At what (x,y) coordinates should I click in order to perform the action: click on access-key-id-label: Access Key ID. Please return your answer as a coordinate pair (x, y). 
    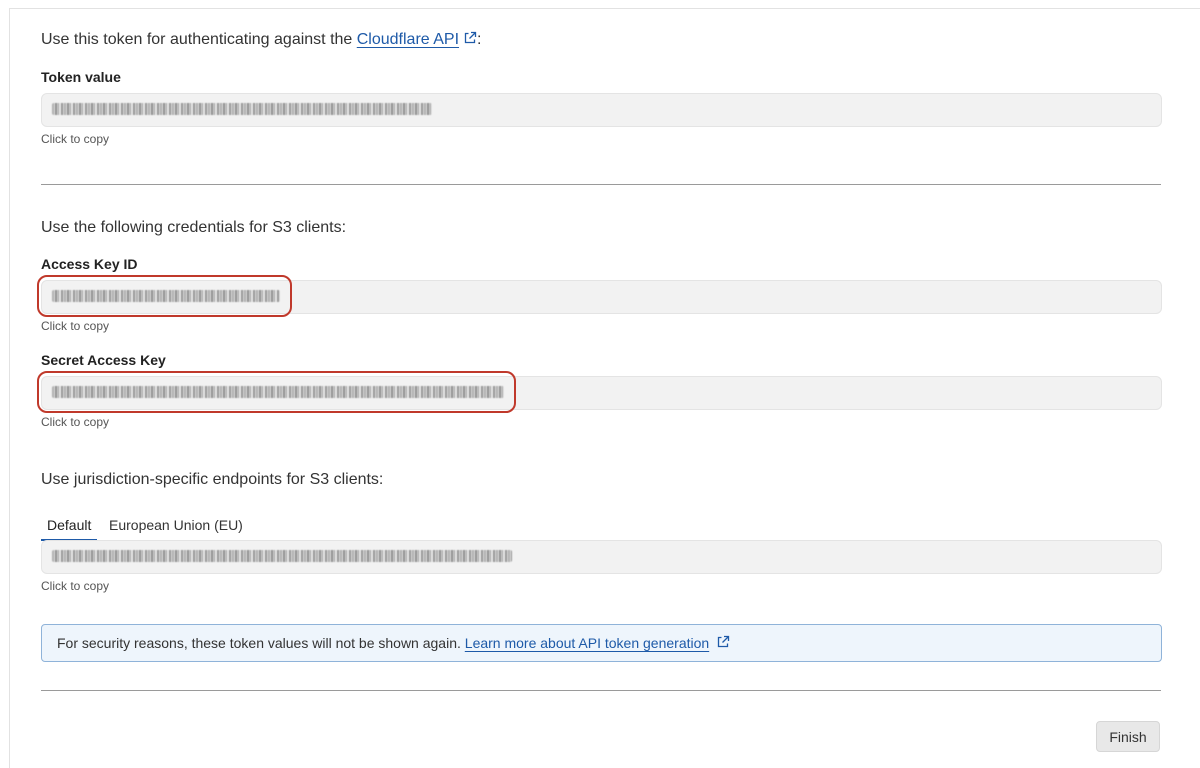
    Looking at the image, I should click on (89, 264).